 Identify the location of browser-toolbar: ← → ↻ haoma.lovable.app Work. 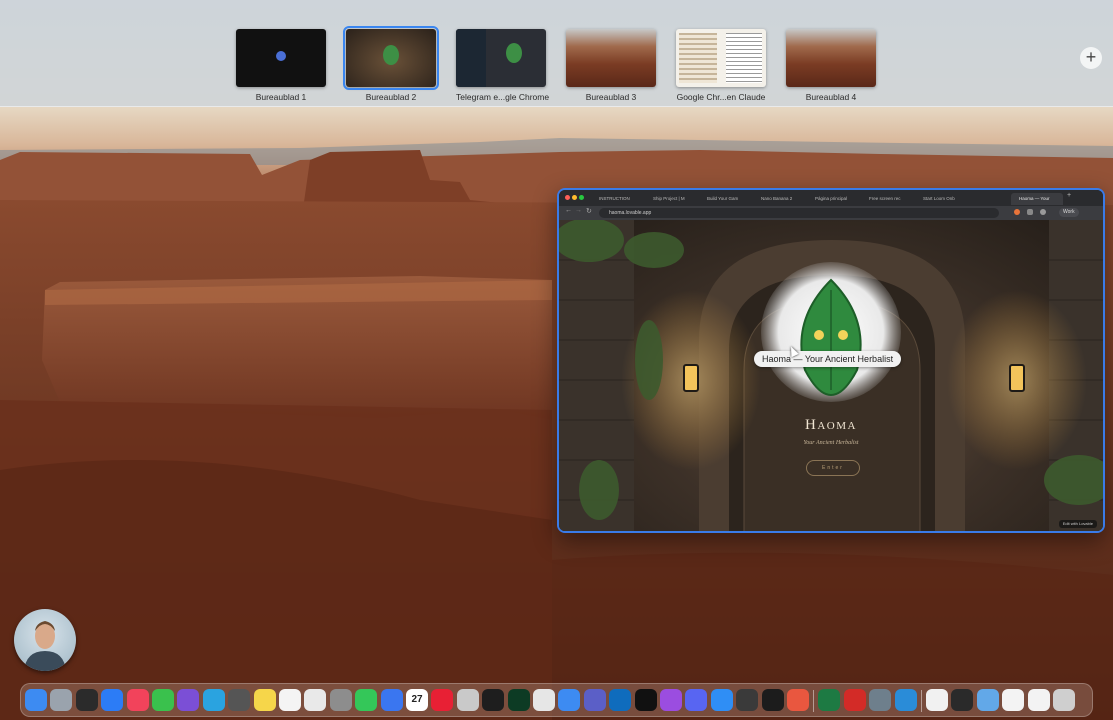
(831, 213).